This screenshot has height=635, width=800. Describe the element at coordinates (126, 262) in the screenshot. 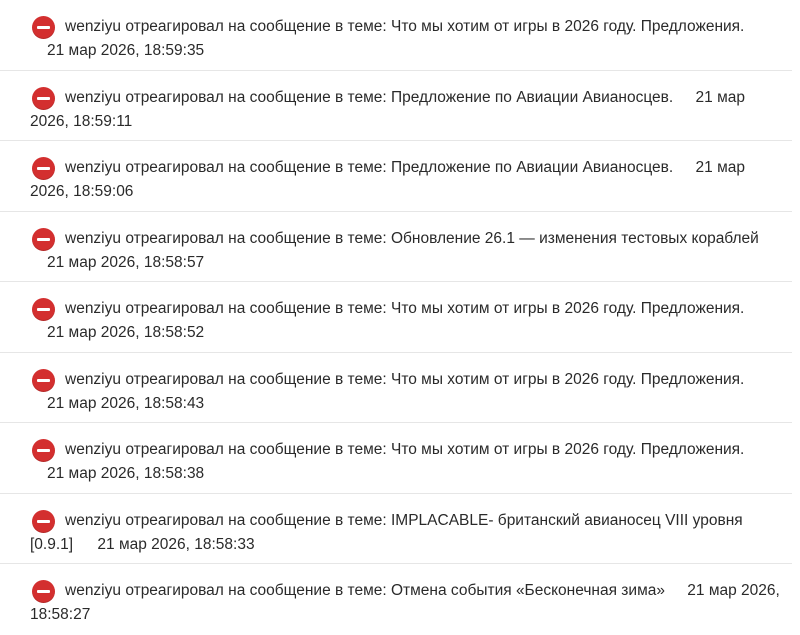

I see `activity-timestamp: 21 мар 2026, 18:58:57` at that location.